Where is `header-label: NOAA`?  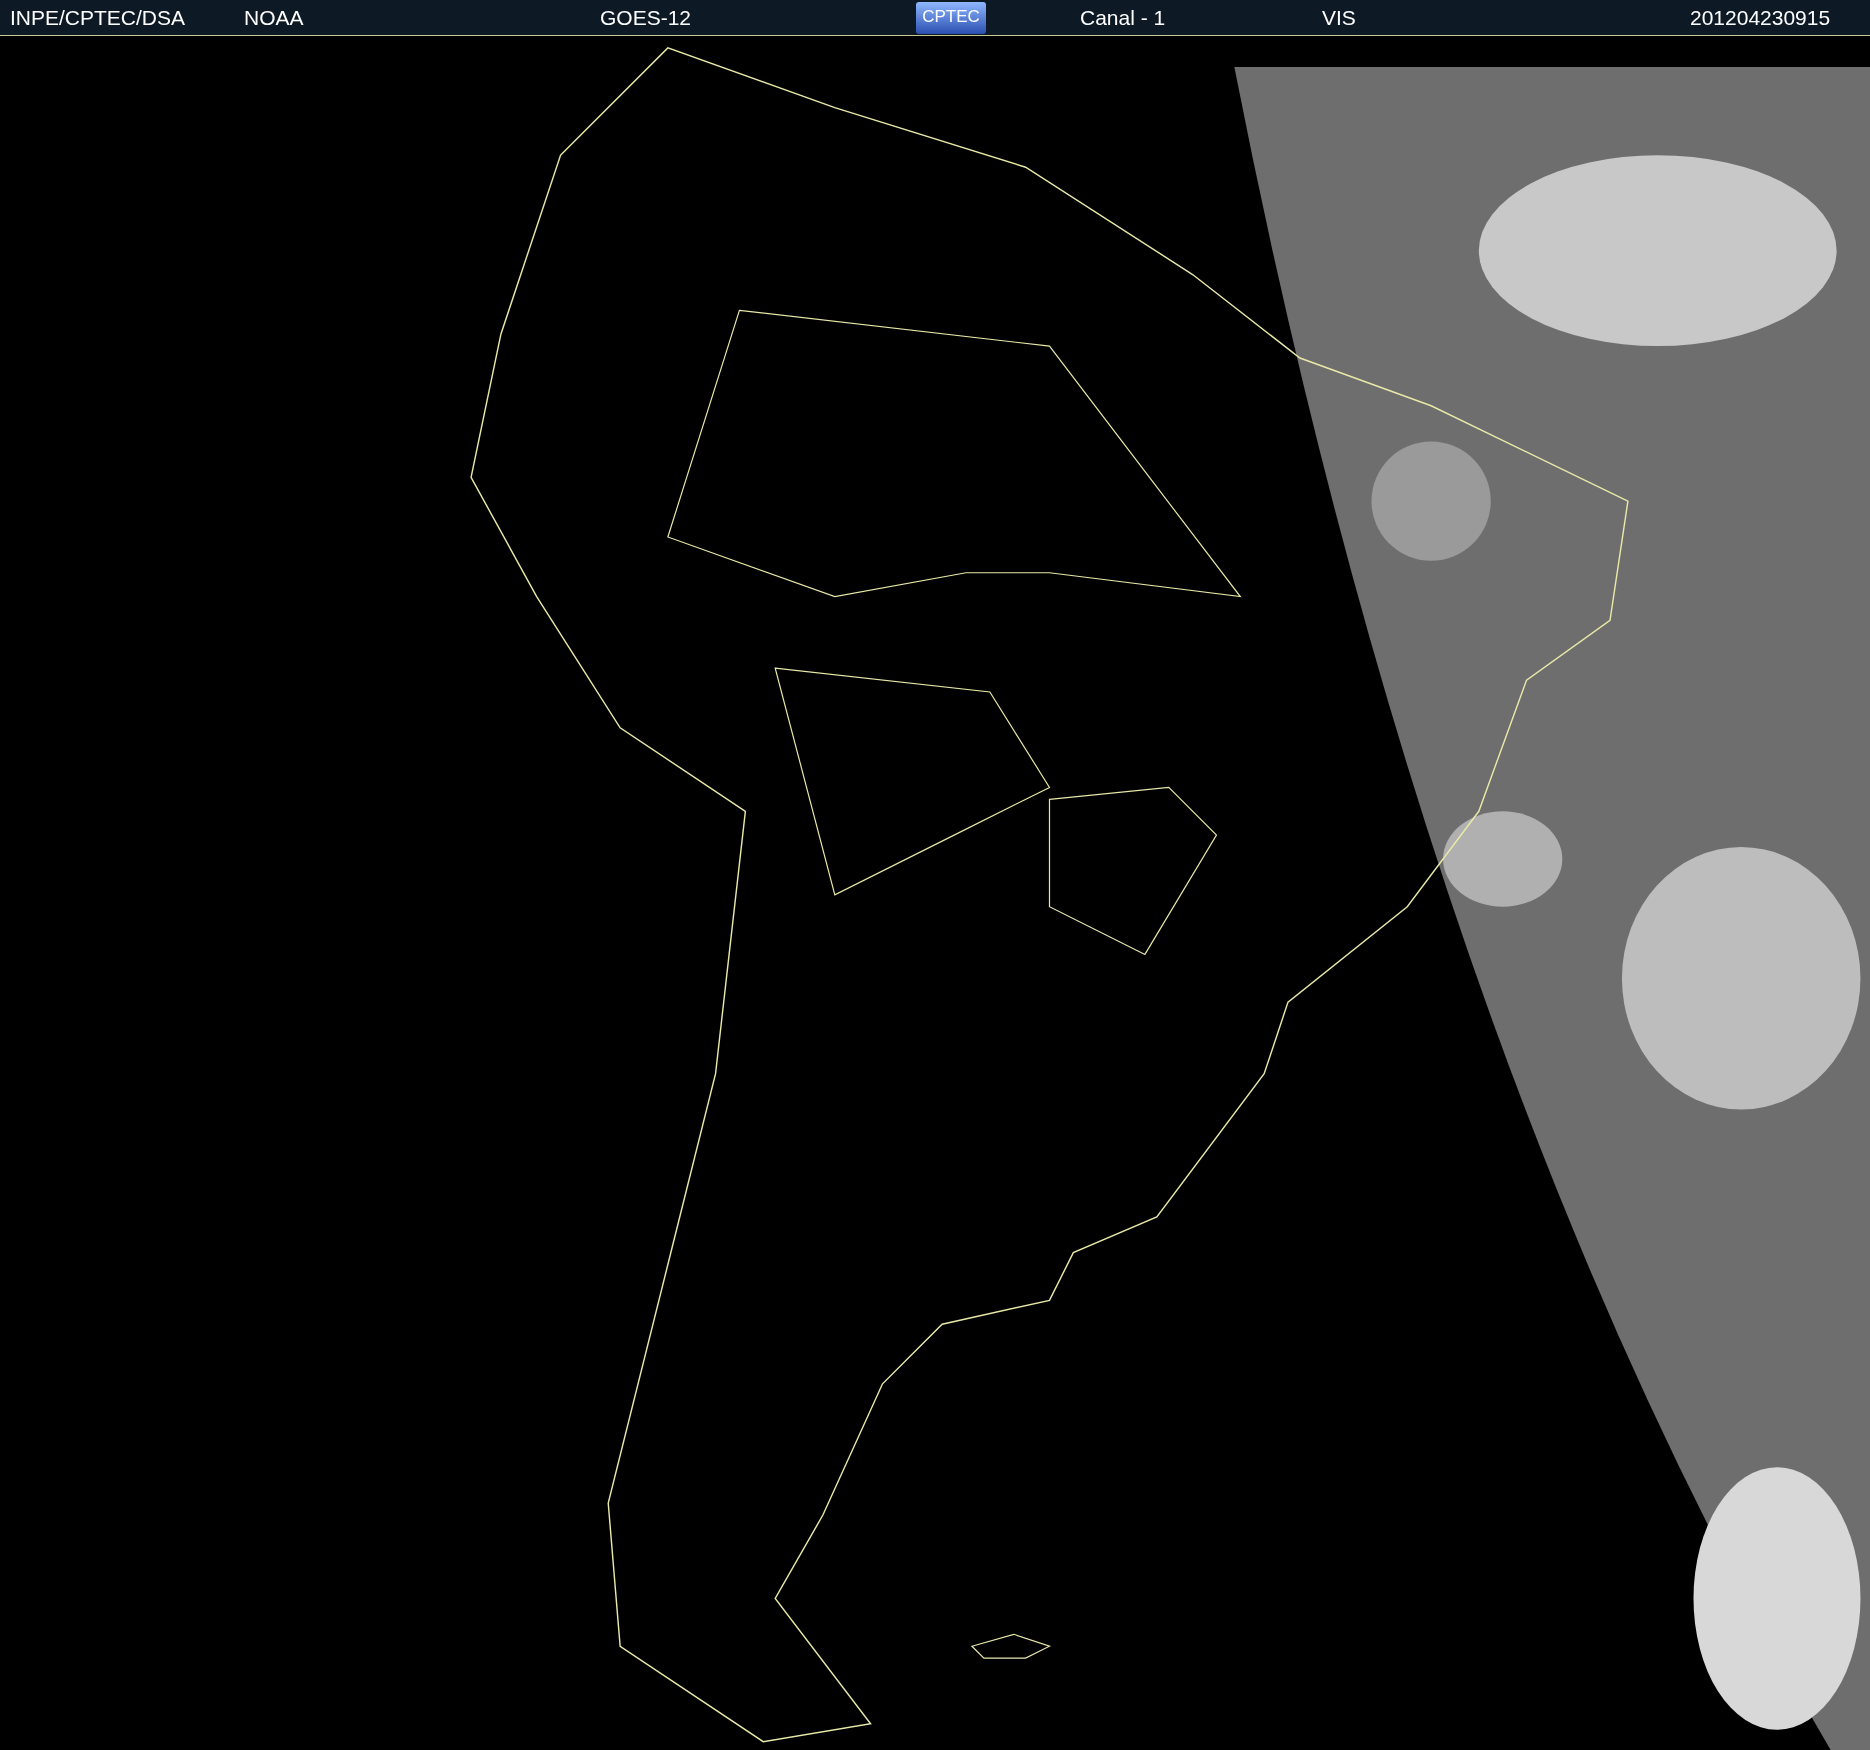
header-label: NOAA is located at coordinates (274, 17).